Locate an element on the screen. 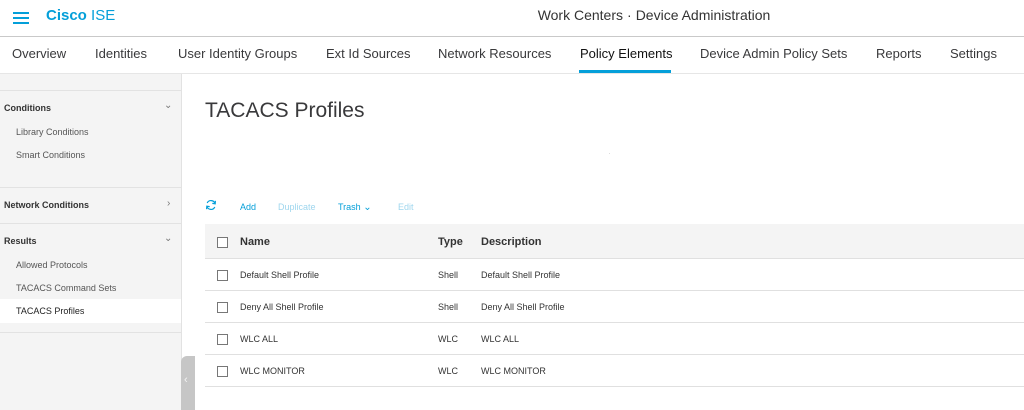  sidebar-item-smart-conditions: Smart Conditions is located at coordinates (50, 155).